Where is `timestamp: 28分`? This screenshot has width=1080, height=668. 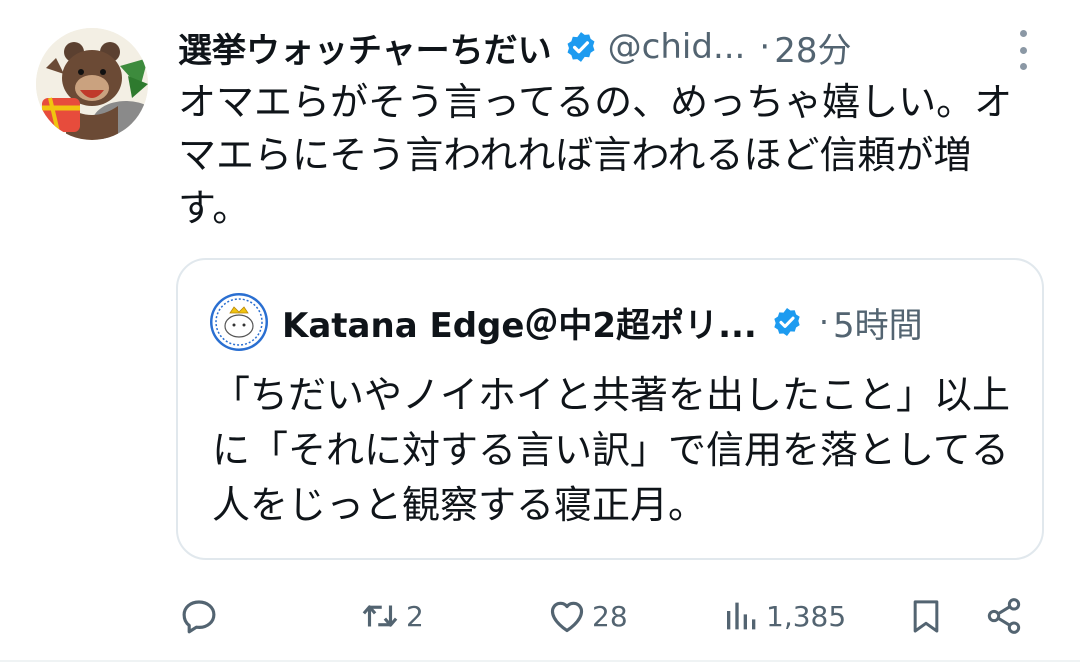
timestamp: 28分 is located at coordinates (812, 47).